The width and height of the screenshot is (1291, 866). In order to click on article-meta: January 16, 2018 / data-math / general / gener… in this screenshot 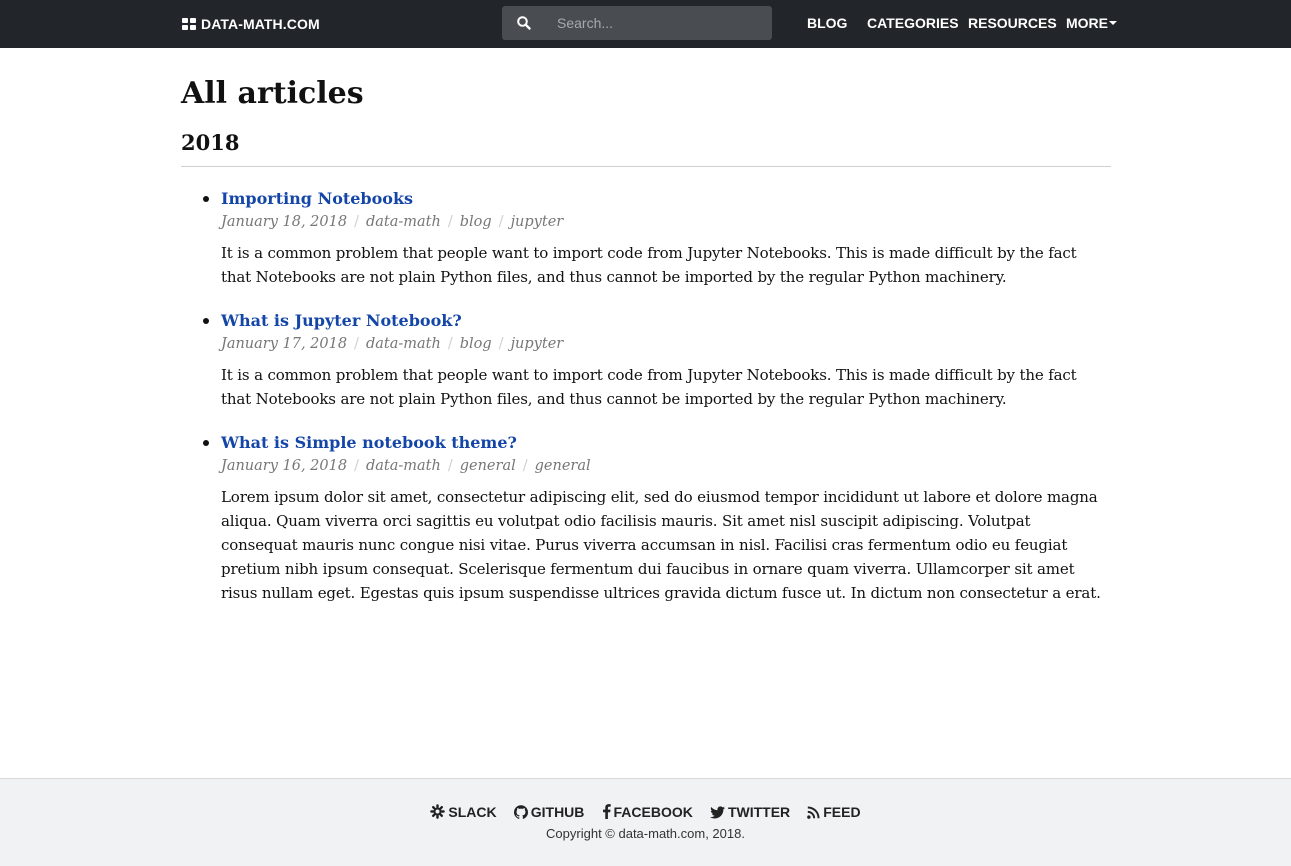, I will do `click(666, 466)`.